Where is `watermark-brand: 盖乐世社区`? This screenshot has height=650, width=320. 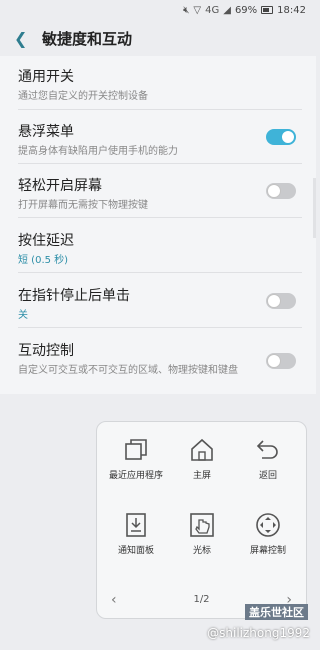
watermark-brand: 盖乐世社区 is located at coordinates (276, 612).